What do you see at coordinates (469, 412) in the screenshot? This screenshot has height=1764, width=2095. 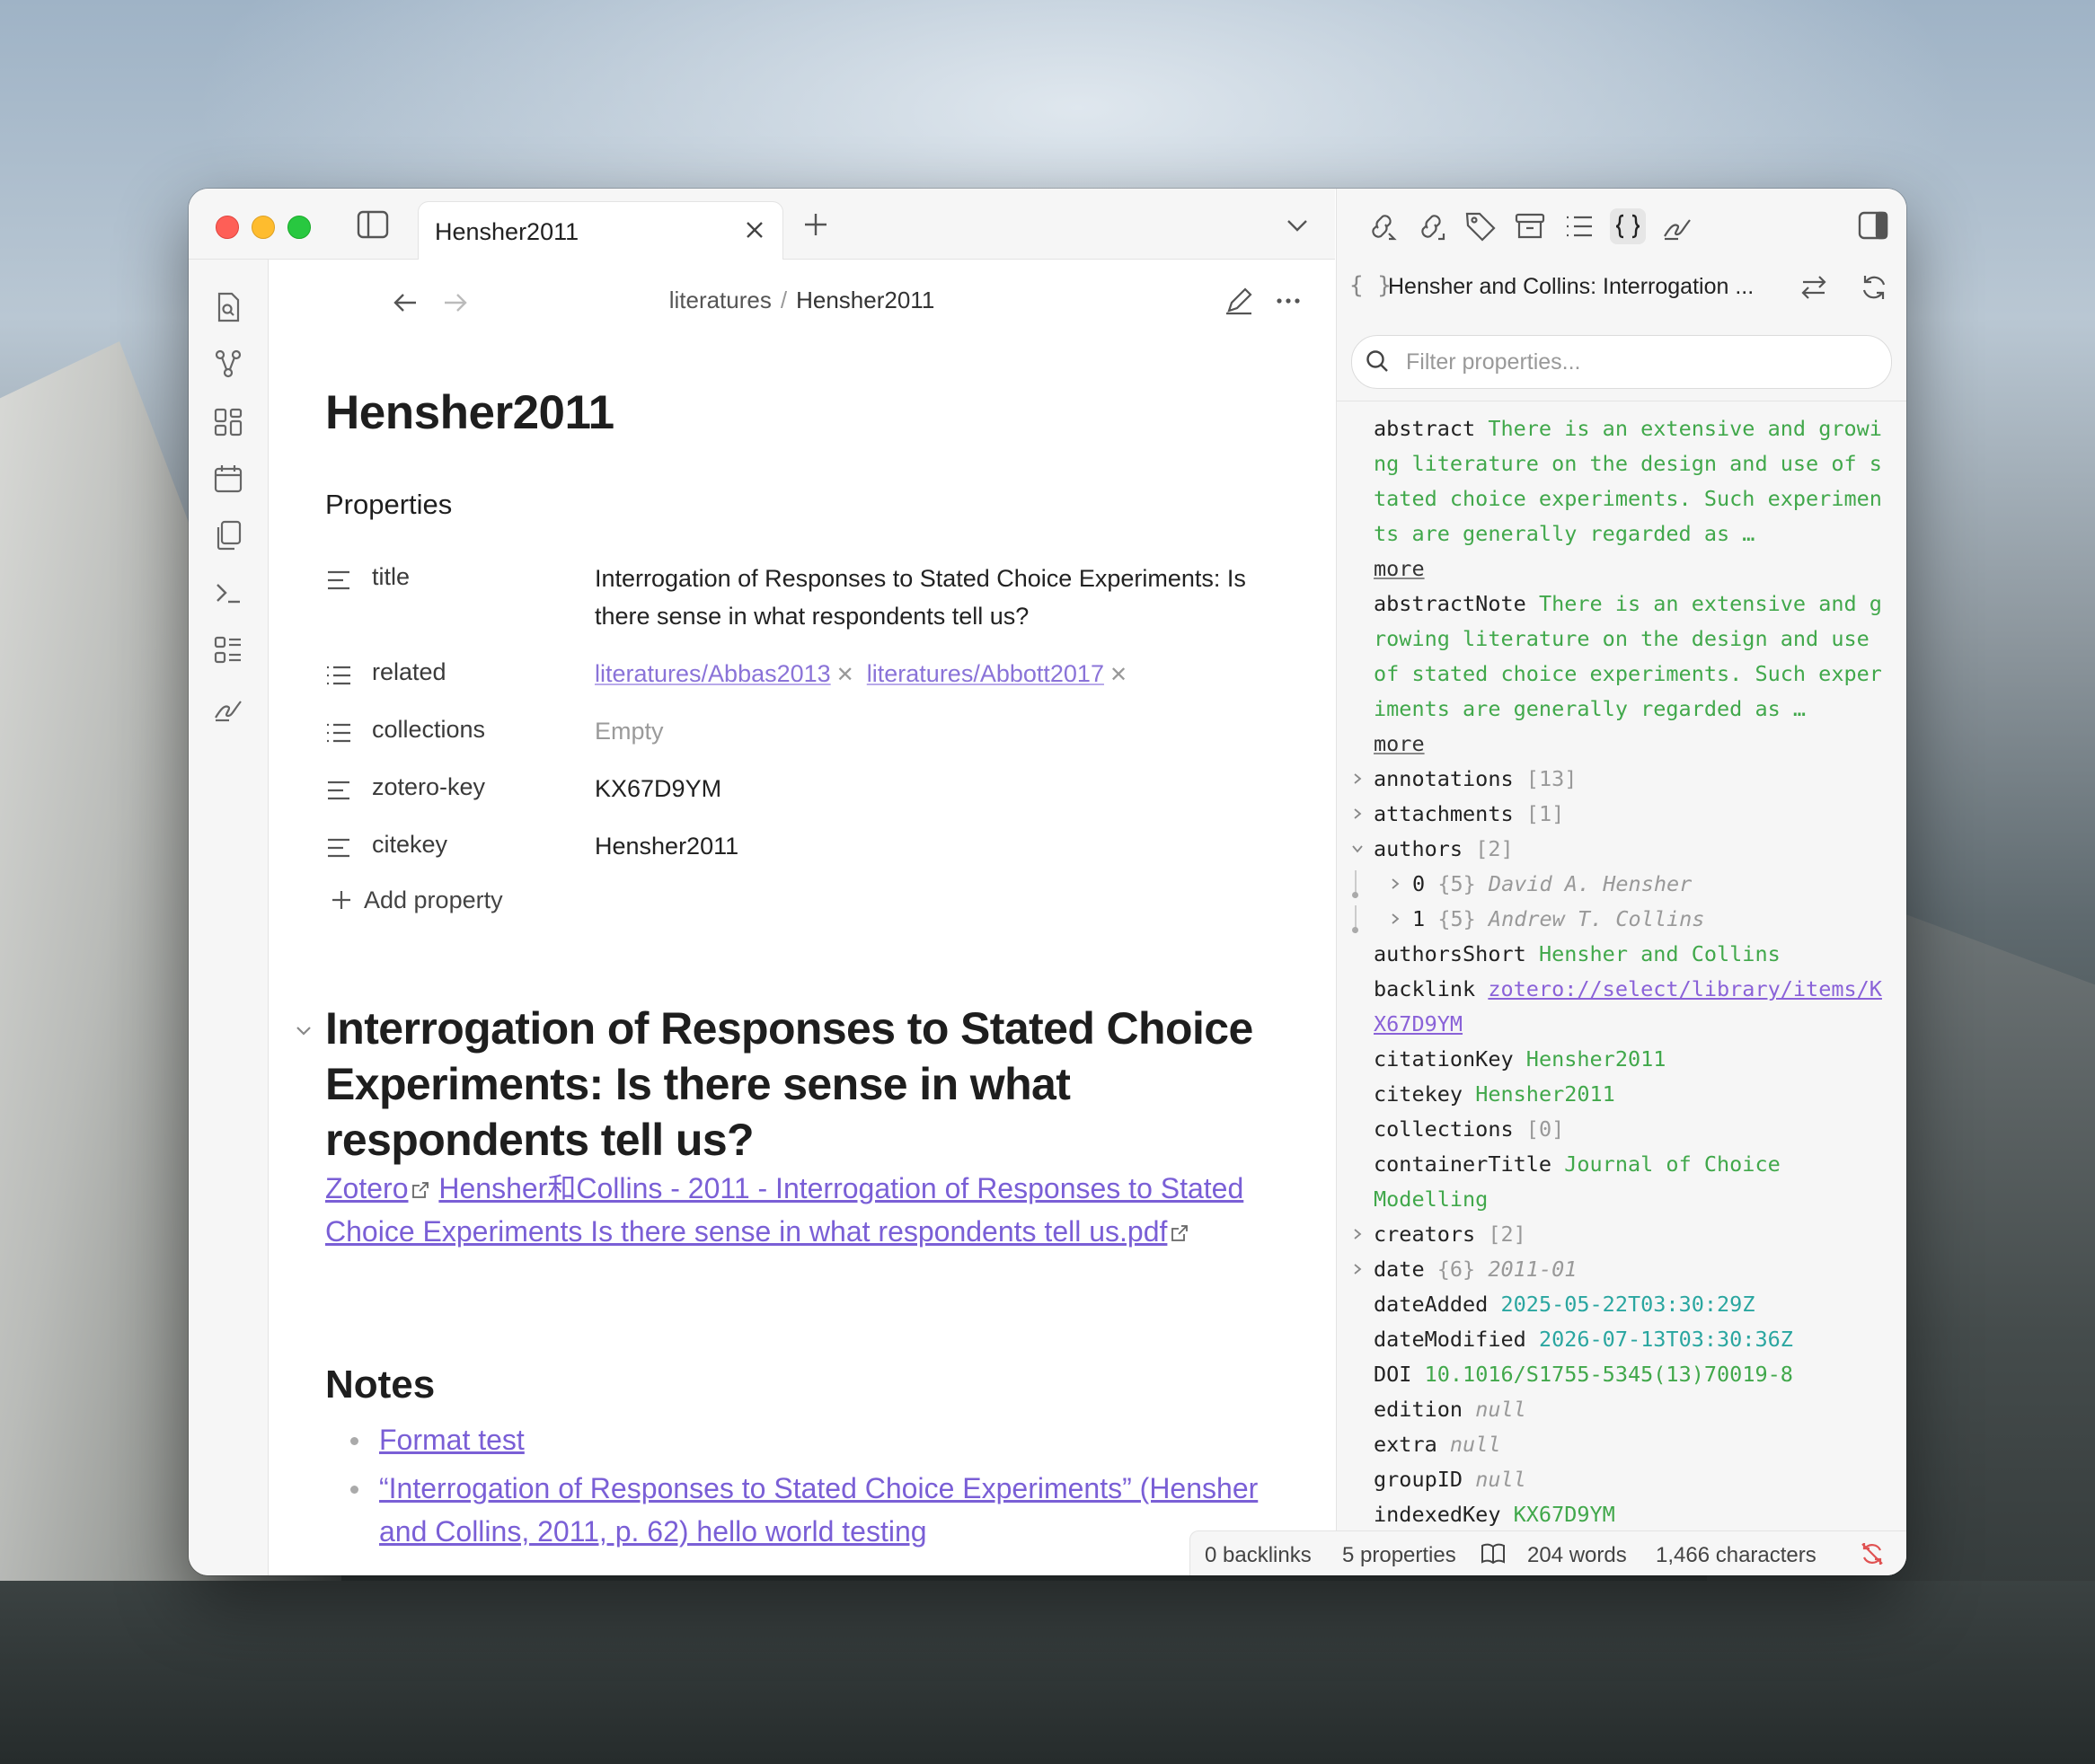 I see `note-title: Hensher2011` at bounding box center [469, 412].